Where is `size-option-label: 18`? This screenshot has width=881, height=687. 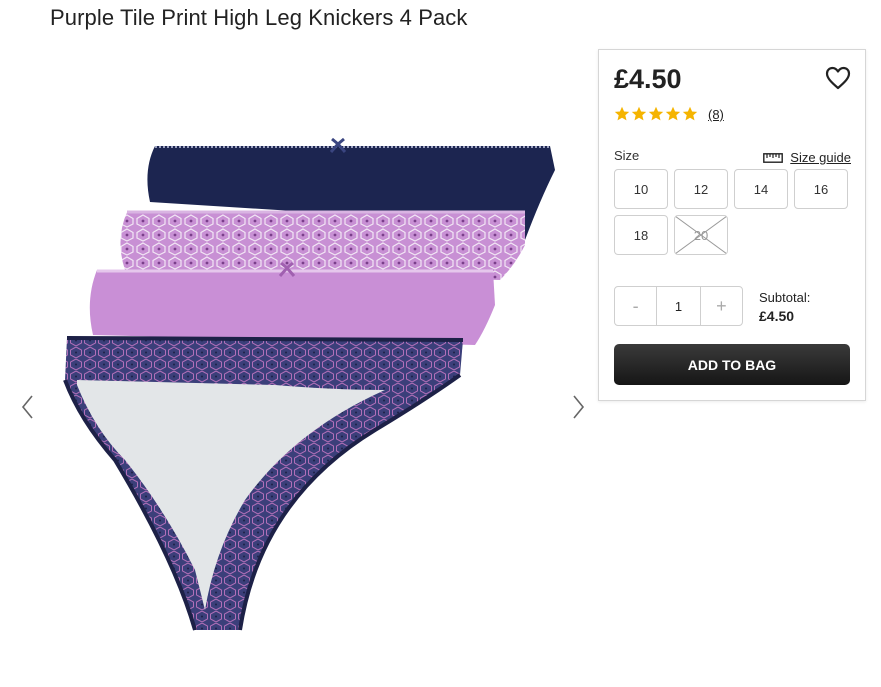
size-option-label: 18 is located at coordinates (641, 235).